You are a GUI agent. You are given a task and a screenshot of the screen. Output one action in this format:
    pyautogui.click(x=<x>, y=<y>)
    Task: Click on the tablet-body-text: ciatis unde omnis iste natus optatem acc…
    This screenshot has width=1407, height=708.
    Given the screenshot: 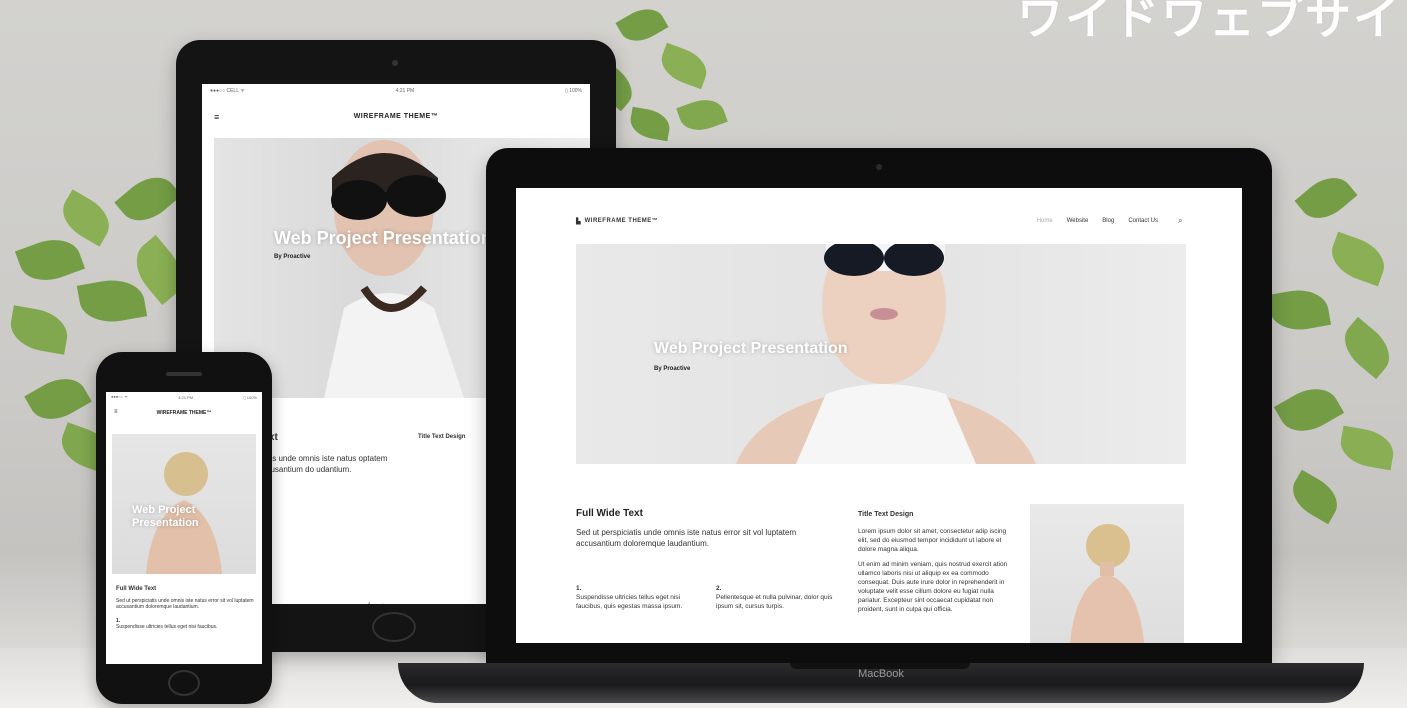 What is the action you would take?
    pyautogui.click(x=323, y=464)
    